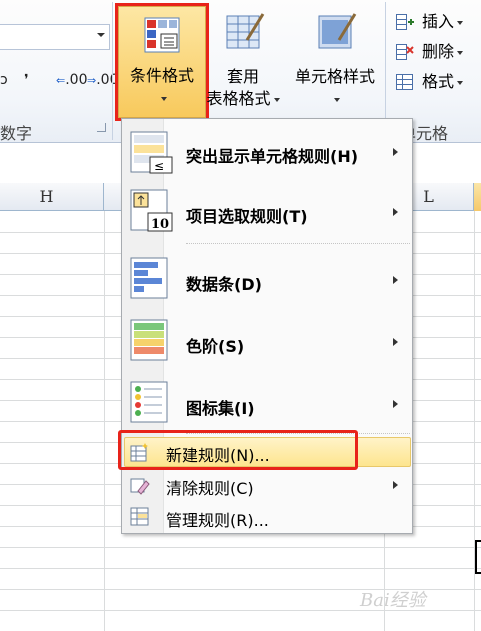 Image resolution: width=481 pixels, height=631 pixels. What do you see at coordinates (243, 61) in the screenshot?
I see `format-as-table-button: 套用 表格格式` at bounding box center [243, 61].